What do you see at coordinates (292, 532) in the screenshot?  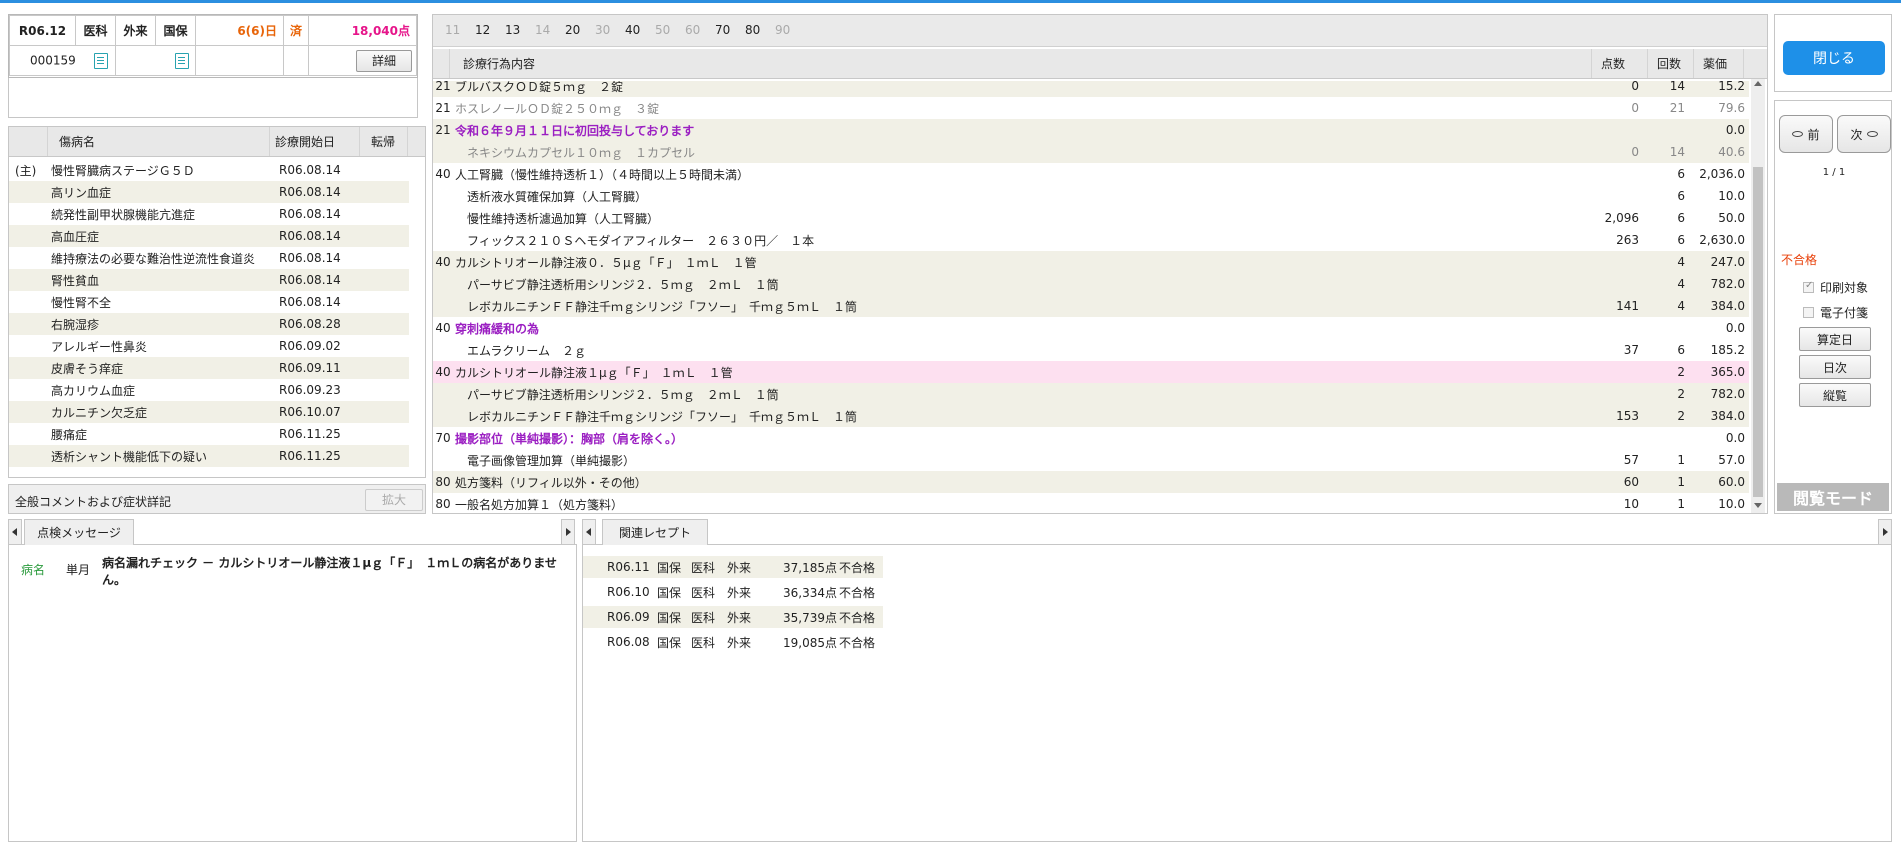 I see `check-tabbar: 点検メッセージ` at bounding box center [292, 532].